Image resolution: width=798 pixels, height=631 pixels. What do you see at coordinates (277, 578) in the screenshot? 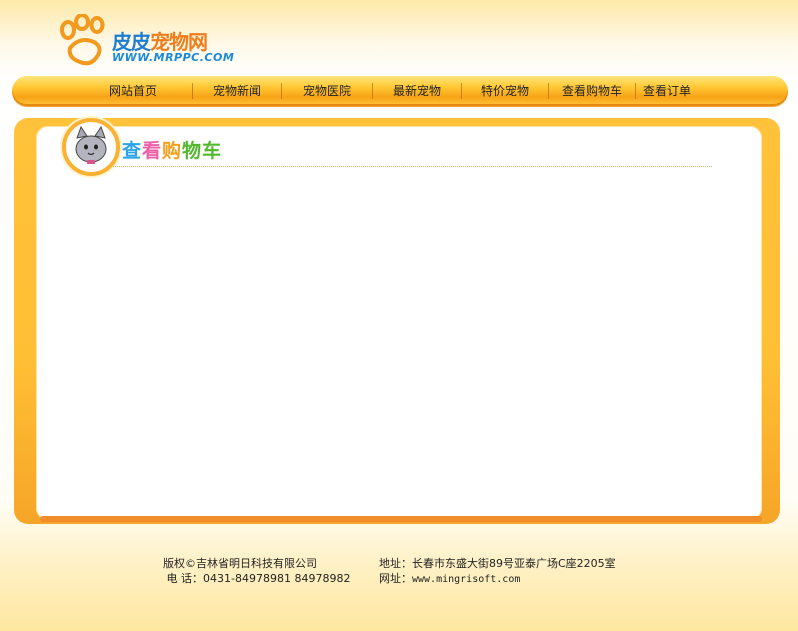
I see `footer-phone-value: 0431-84978981 84978982` at bounding box center [277, 578].